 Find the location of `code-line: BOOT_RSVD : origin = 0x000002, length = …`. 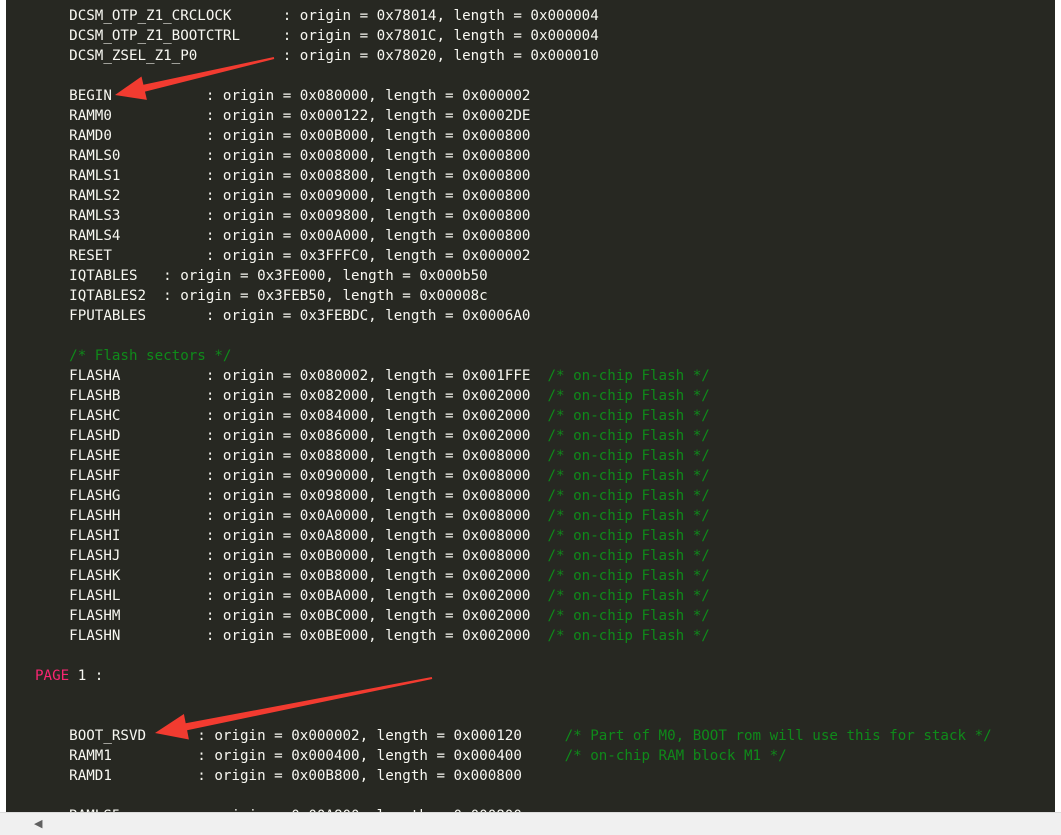

code-line: BOOT_RSVD : origin = 0x000002, length = … is located at coordinates (513, 736).